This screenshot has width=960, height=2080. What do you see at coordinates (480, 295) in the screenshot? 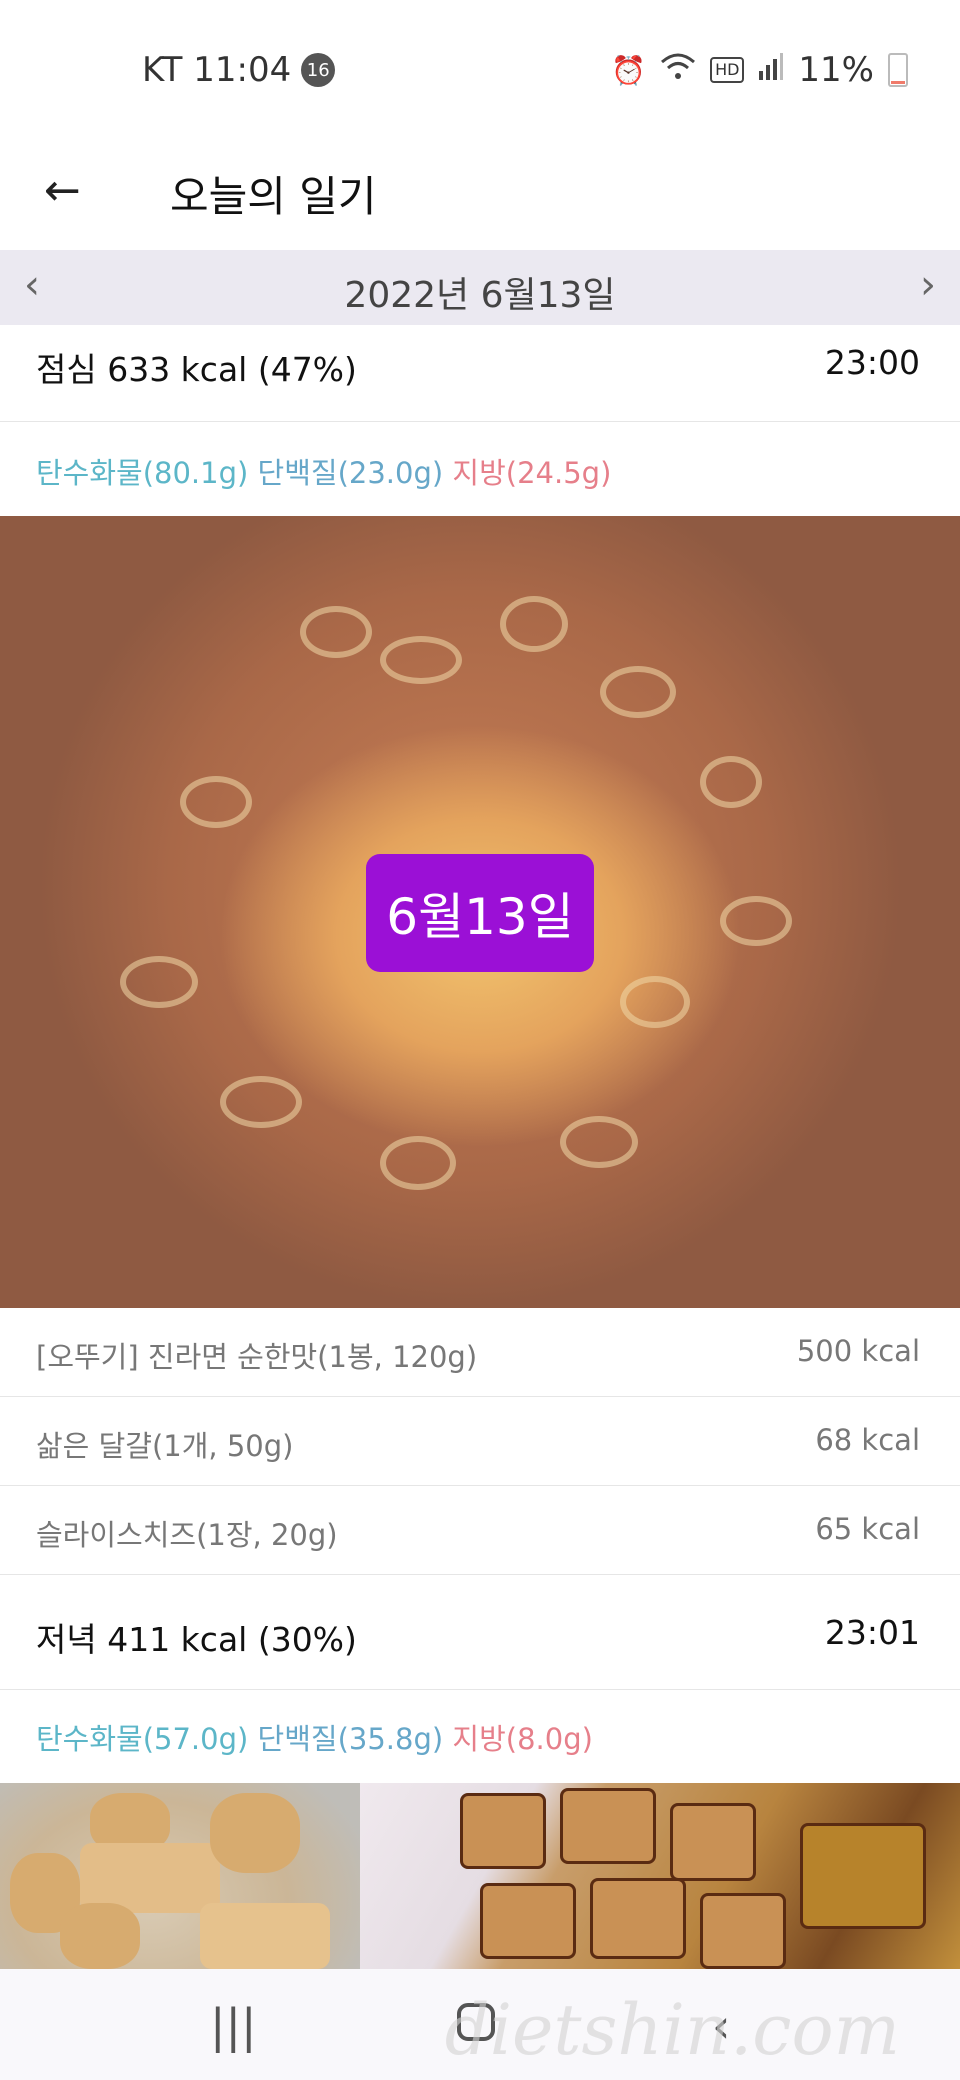
I see `current-date: 2022년 6월13일` at bounding box center [480, 295].